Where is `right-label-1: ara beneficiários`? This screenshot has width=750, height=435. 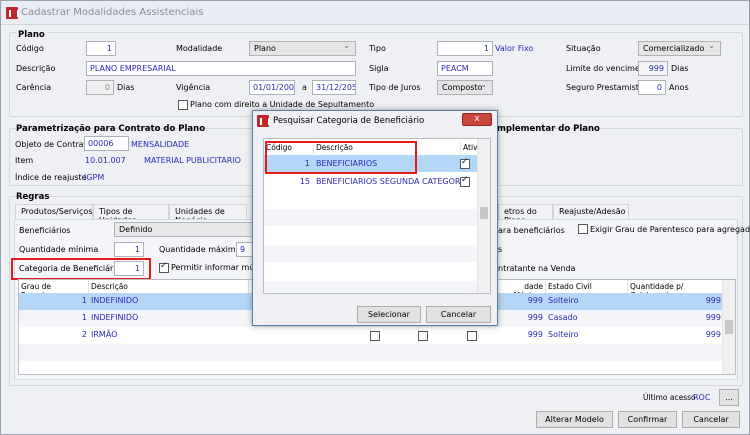 right-label-1: ara beneficiários is located at coordinates (531, 230).